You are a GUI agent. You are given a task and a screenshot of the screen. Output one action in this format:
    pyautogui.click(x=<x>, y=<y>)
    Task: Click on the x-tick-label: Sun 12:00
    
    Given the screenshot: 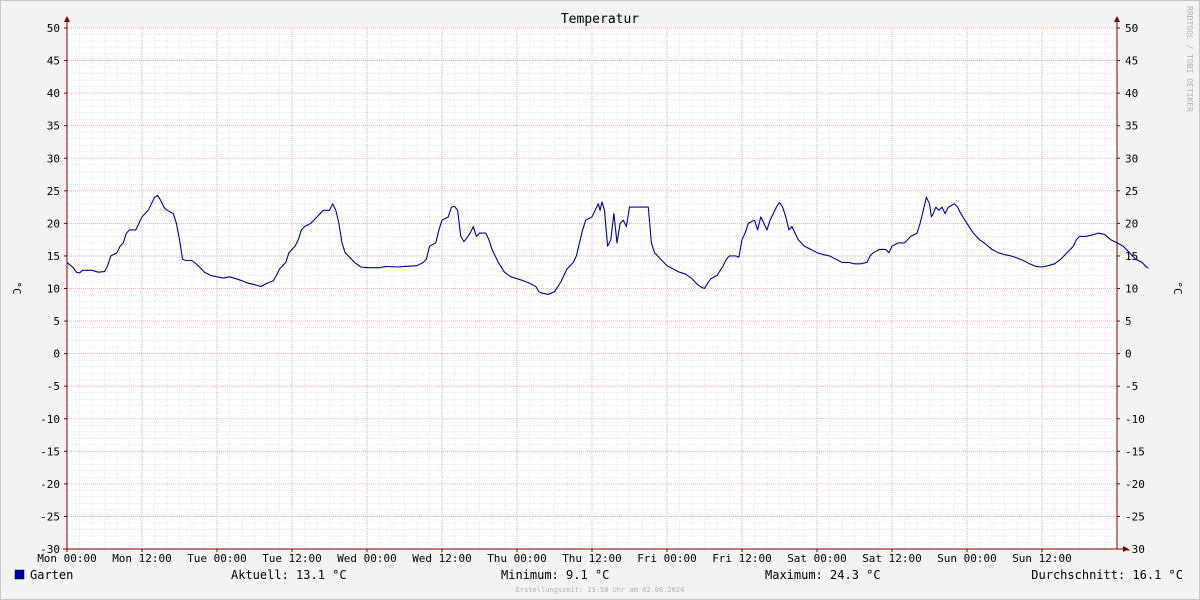 What is the action you would take?
    pyautogui.click(x=1042, y=558)
    